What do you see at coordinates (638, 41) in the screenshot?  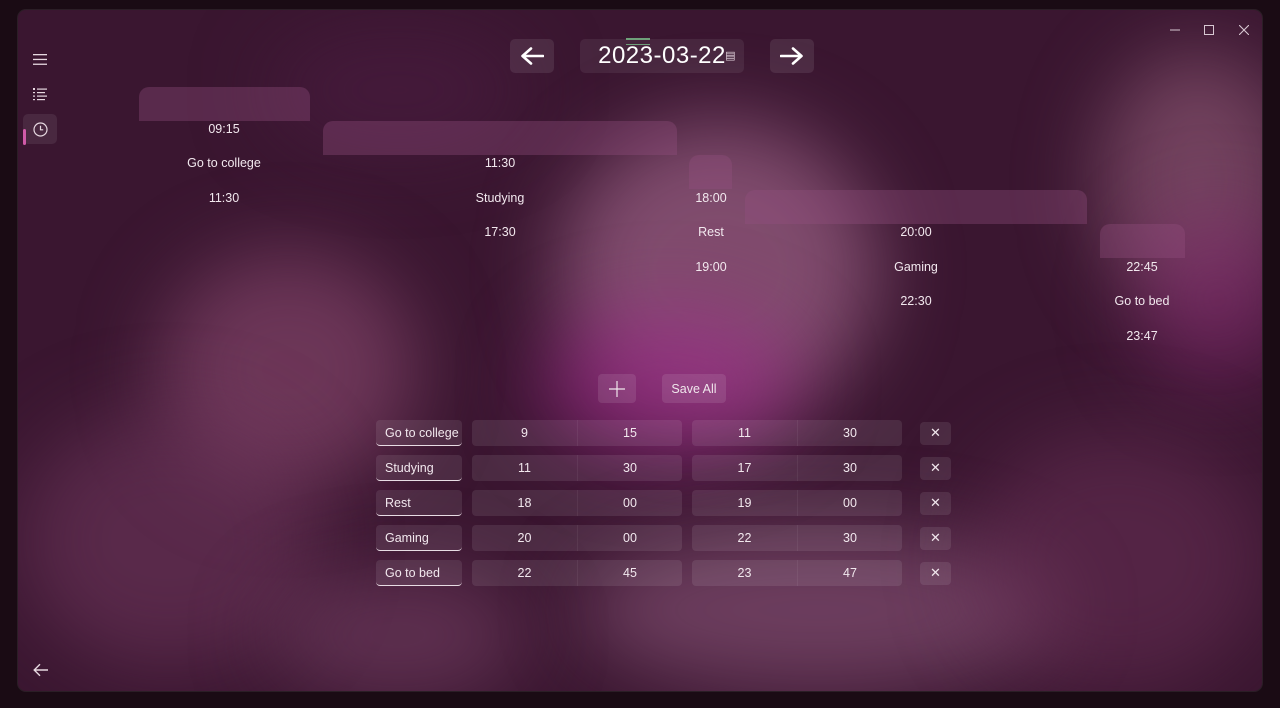 I see `today-marker` at bounding box center [638, 41].